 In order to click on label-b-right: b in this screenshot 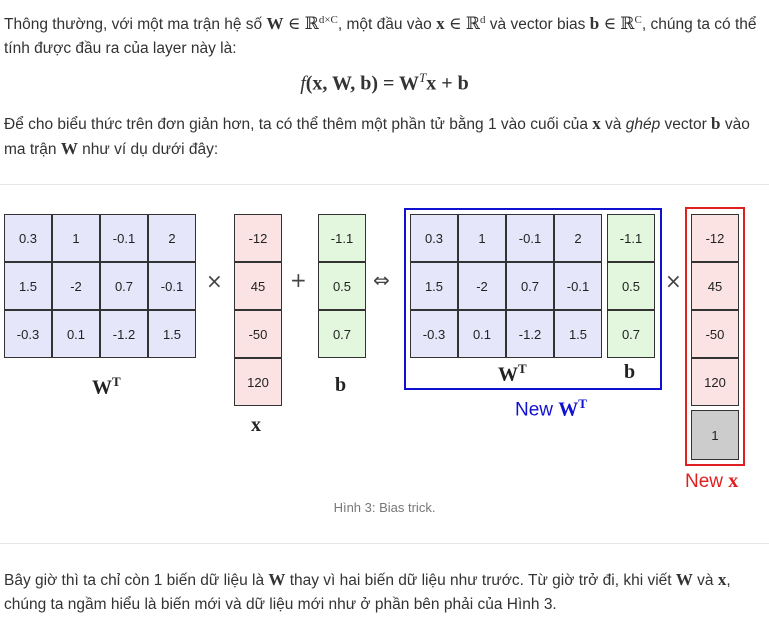, I will do `click(630, 372)`.